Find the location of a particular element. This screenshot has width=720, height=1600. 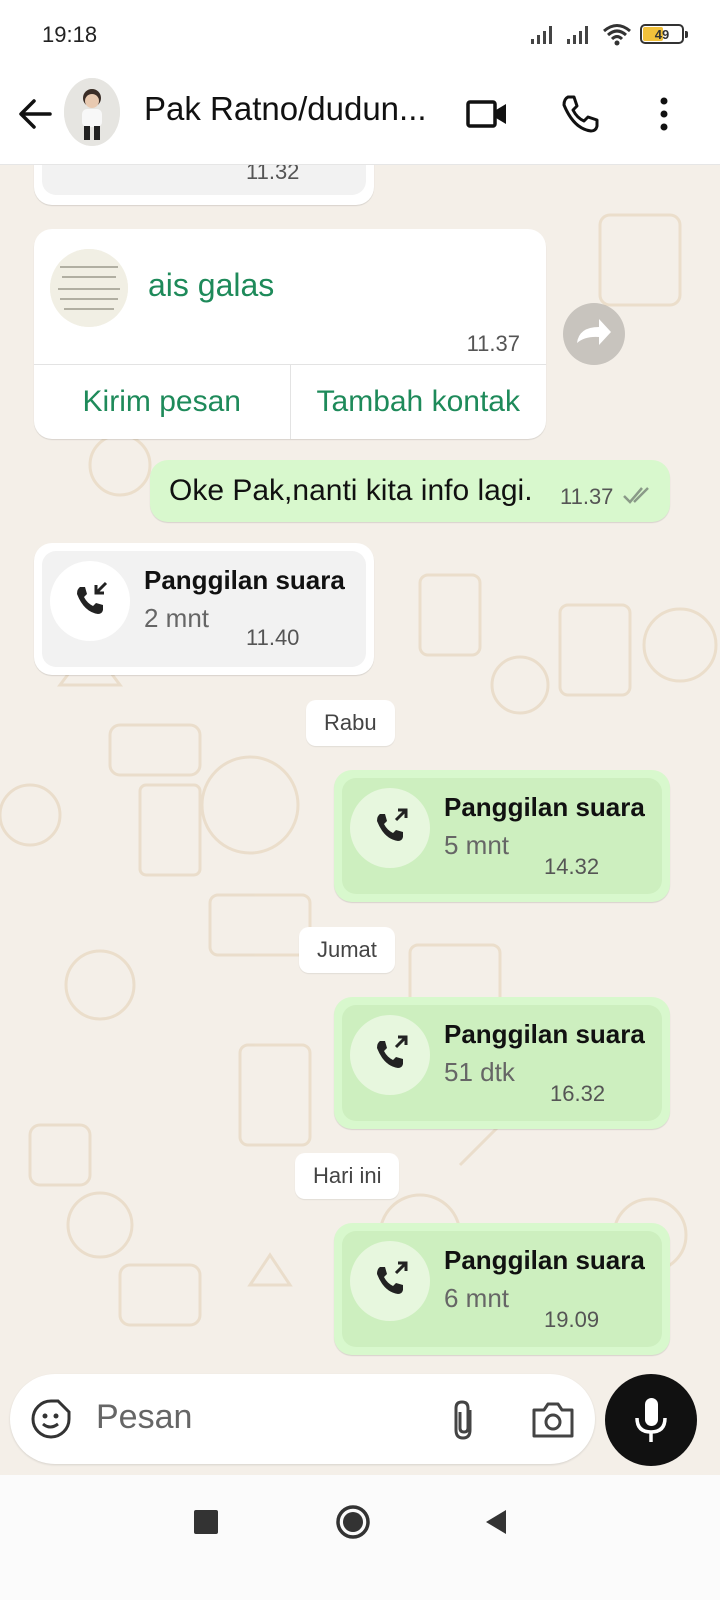

outgoing-text-message: Oke Pak,nanti kita info lagi. 11.37 is located at coordinates (410, 491).